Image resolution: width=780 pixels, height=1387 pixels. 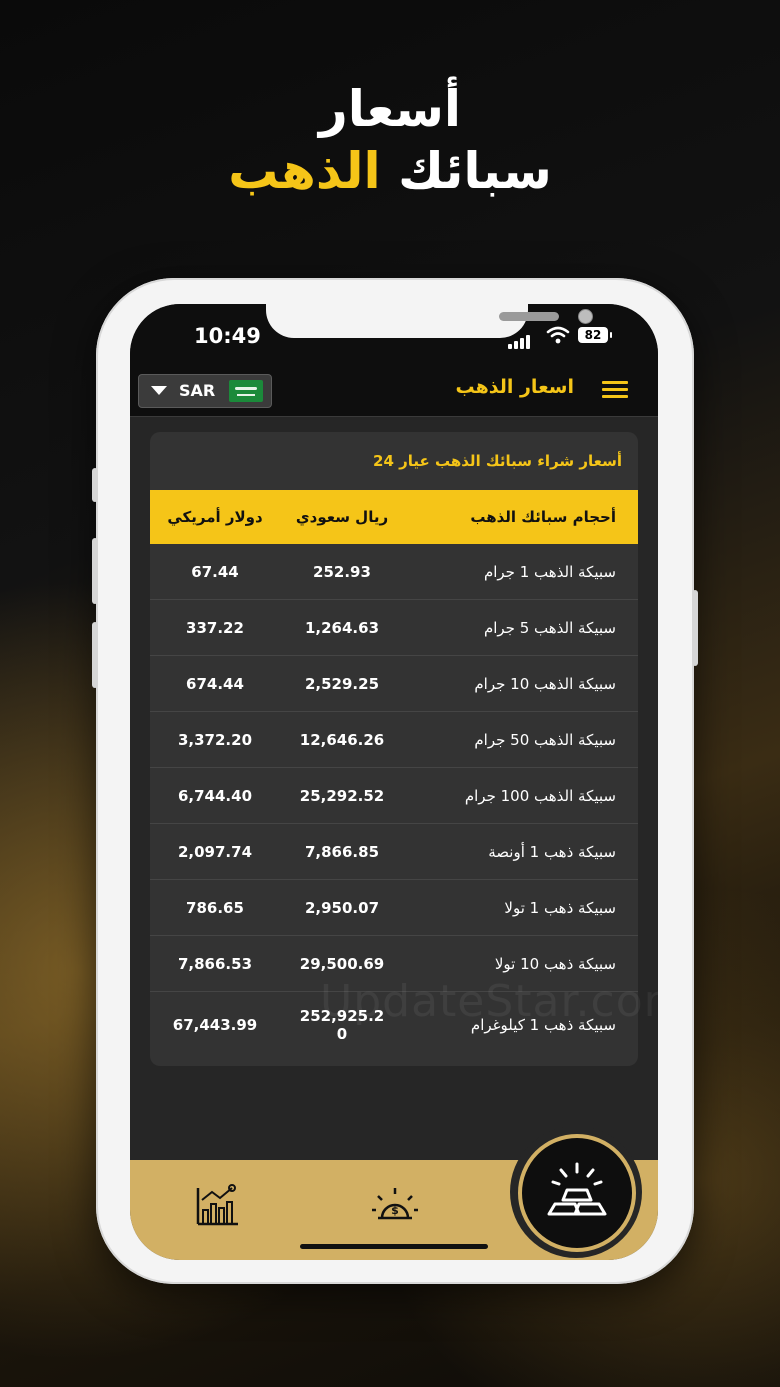 I want to click on table-row: سبيكة ذهب 1 تولا 2,950.07 786.65, so click(x=394, y=908).